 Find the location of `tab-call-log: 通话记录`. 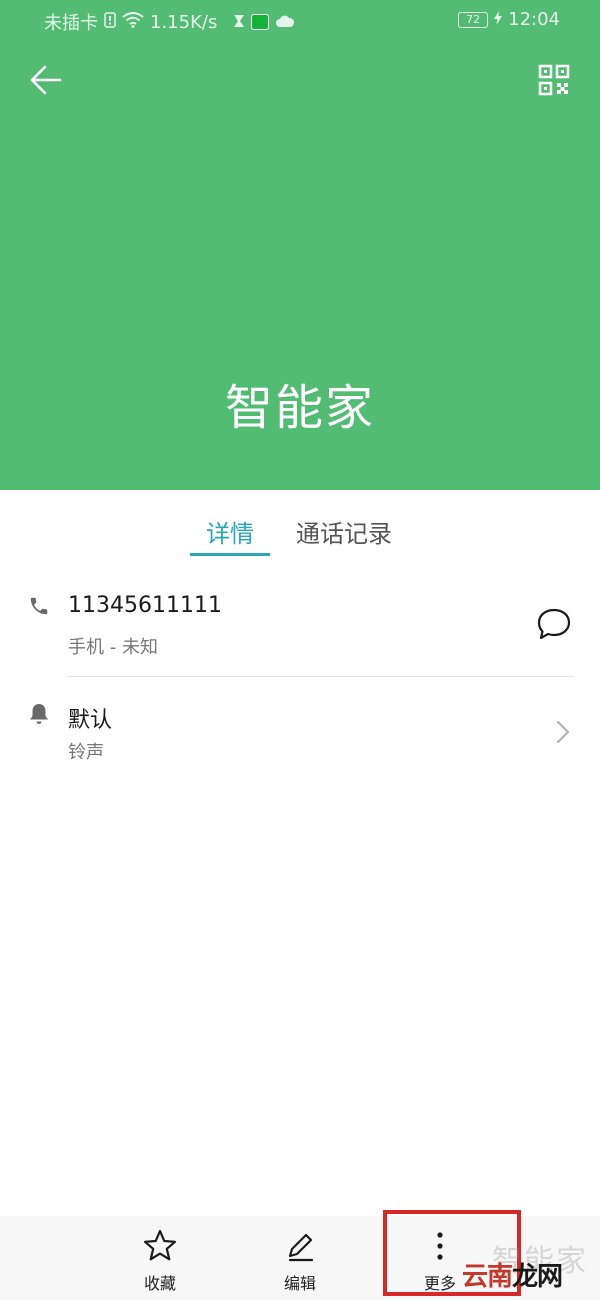

tab-call-log: 通话记录 is located at coordinates (344, 531).